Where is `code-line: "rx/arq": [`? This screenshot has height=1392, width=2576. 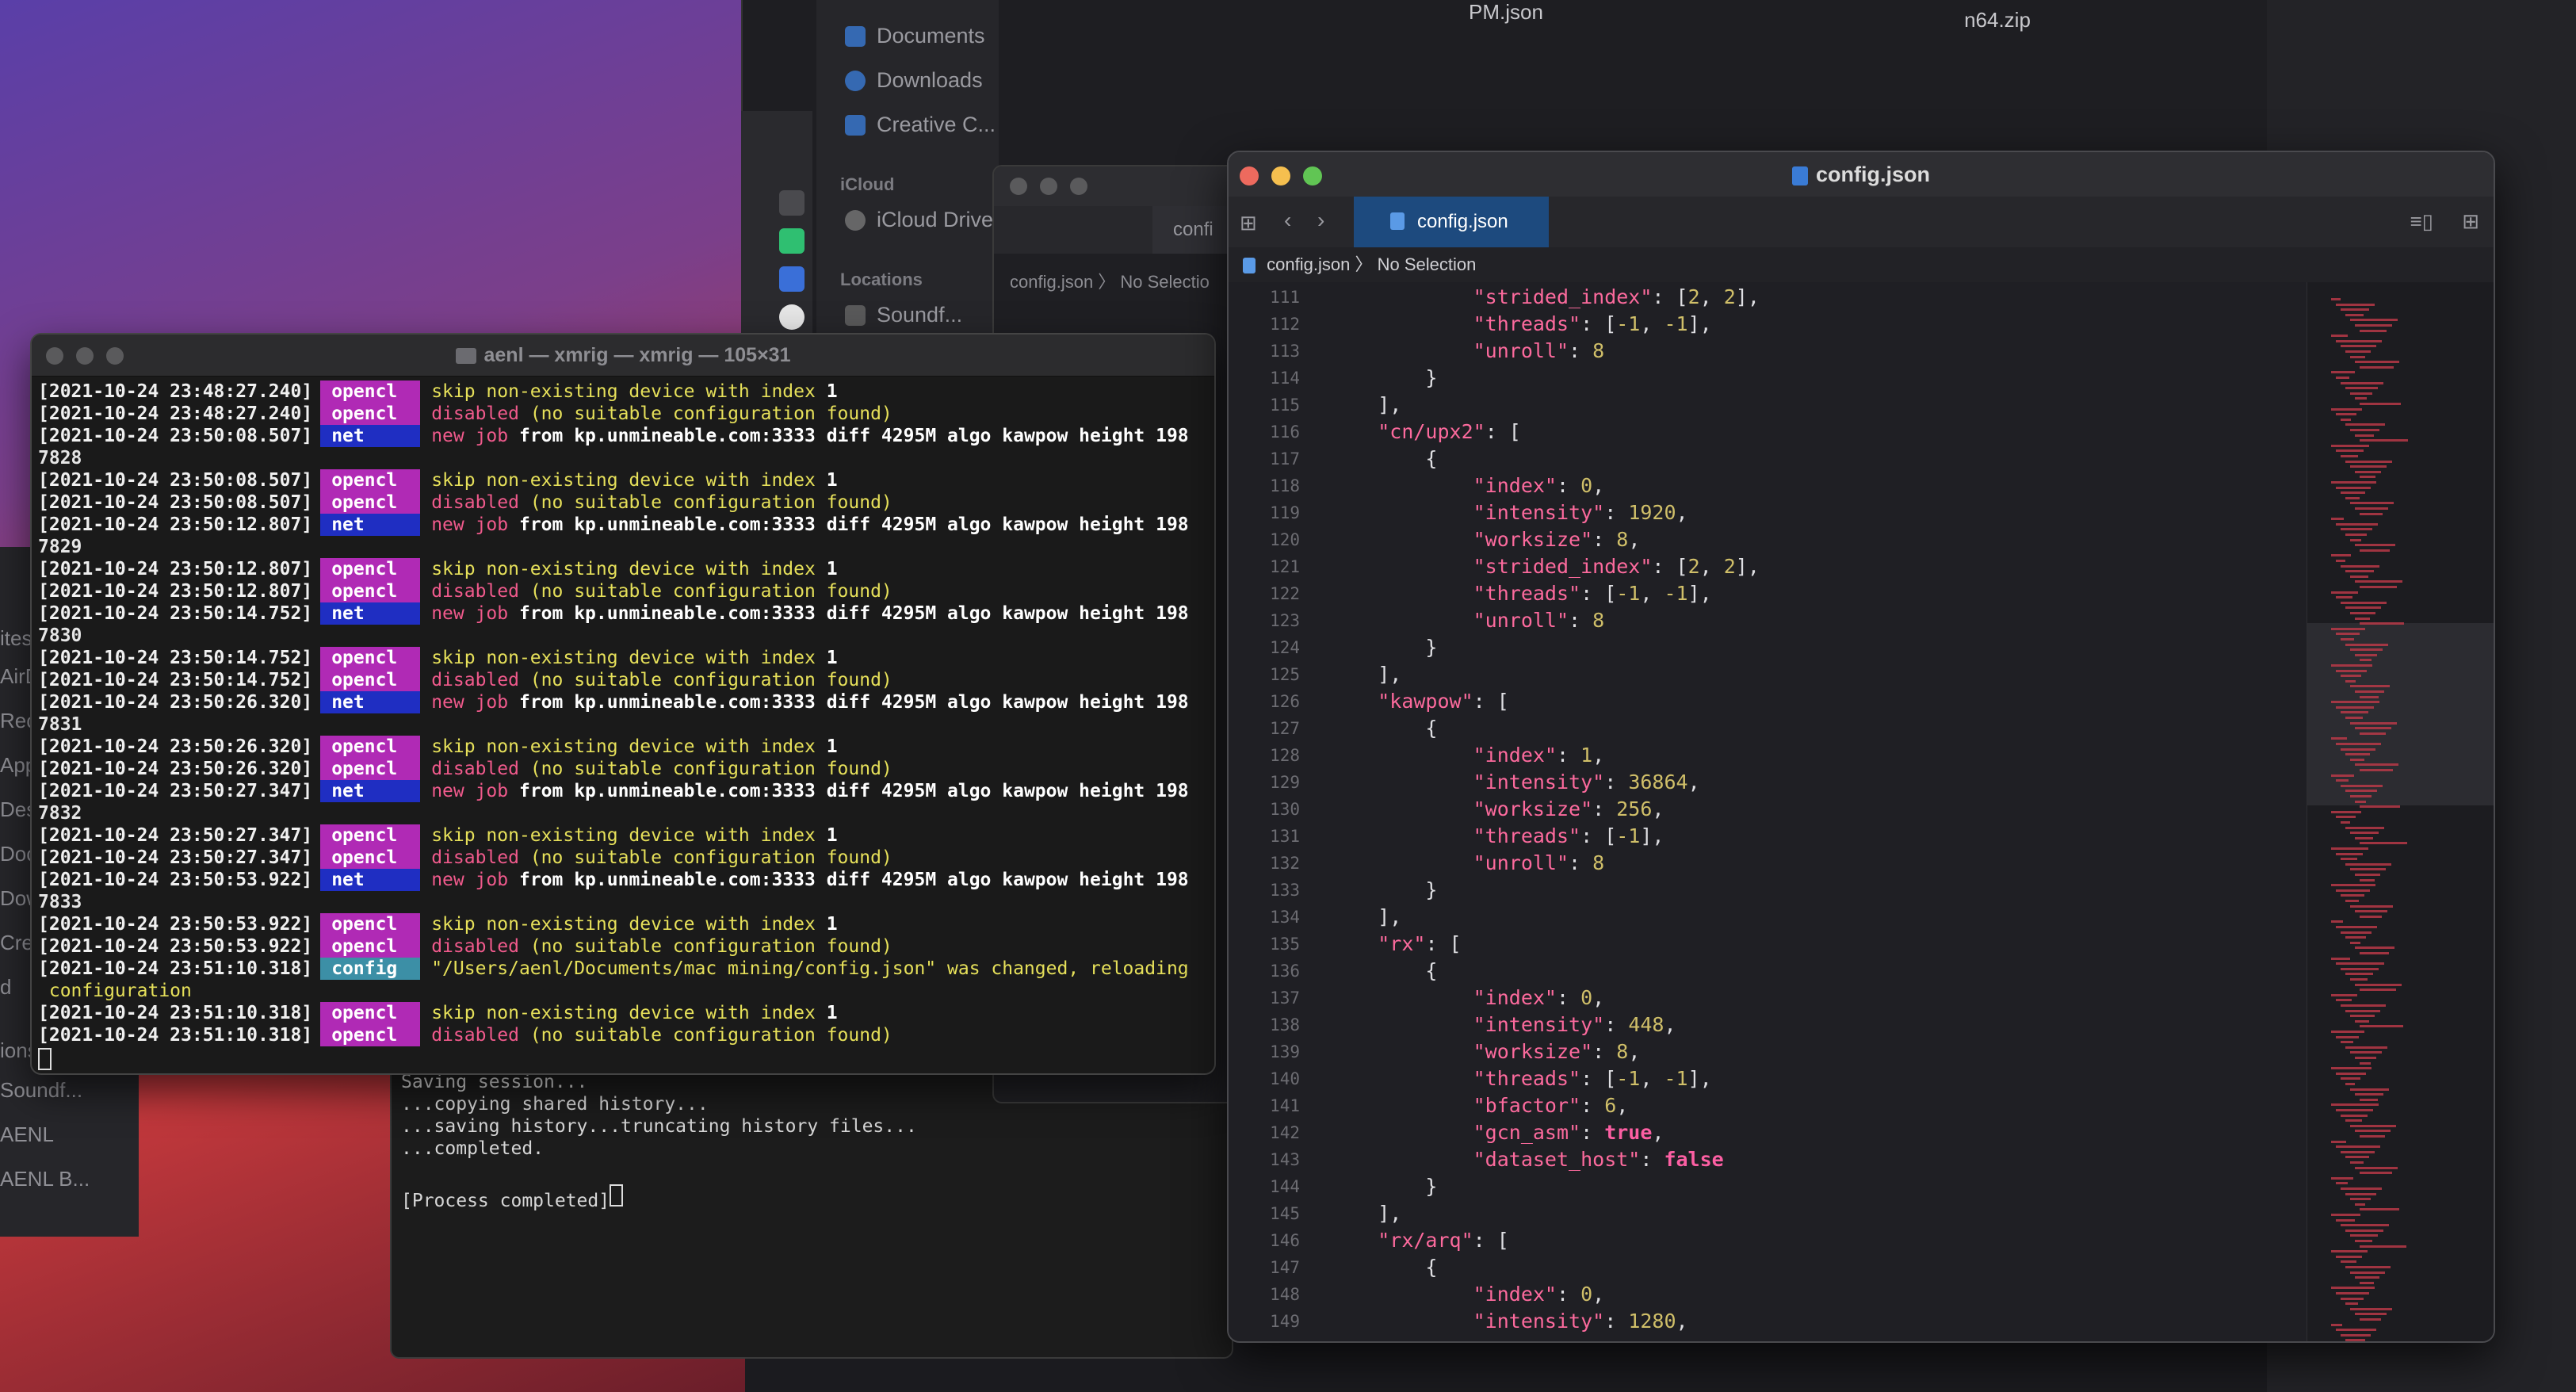
code-line: "rx/arq": [ is located at coordinates (1419, 1240).